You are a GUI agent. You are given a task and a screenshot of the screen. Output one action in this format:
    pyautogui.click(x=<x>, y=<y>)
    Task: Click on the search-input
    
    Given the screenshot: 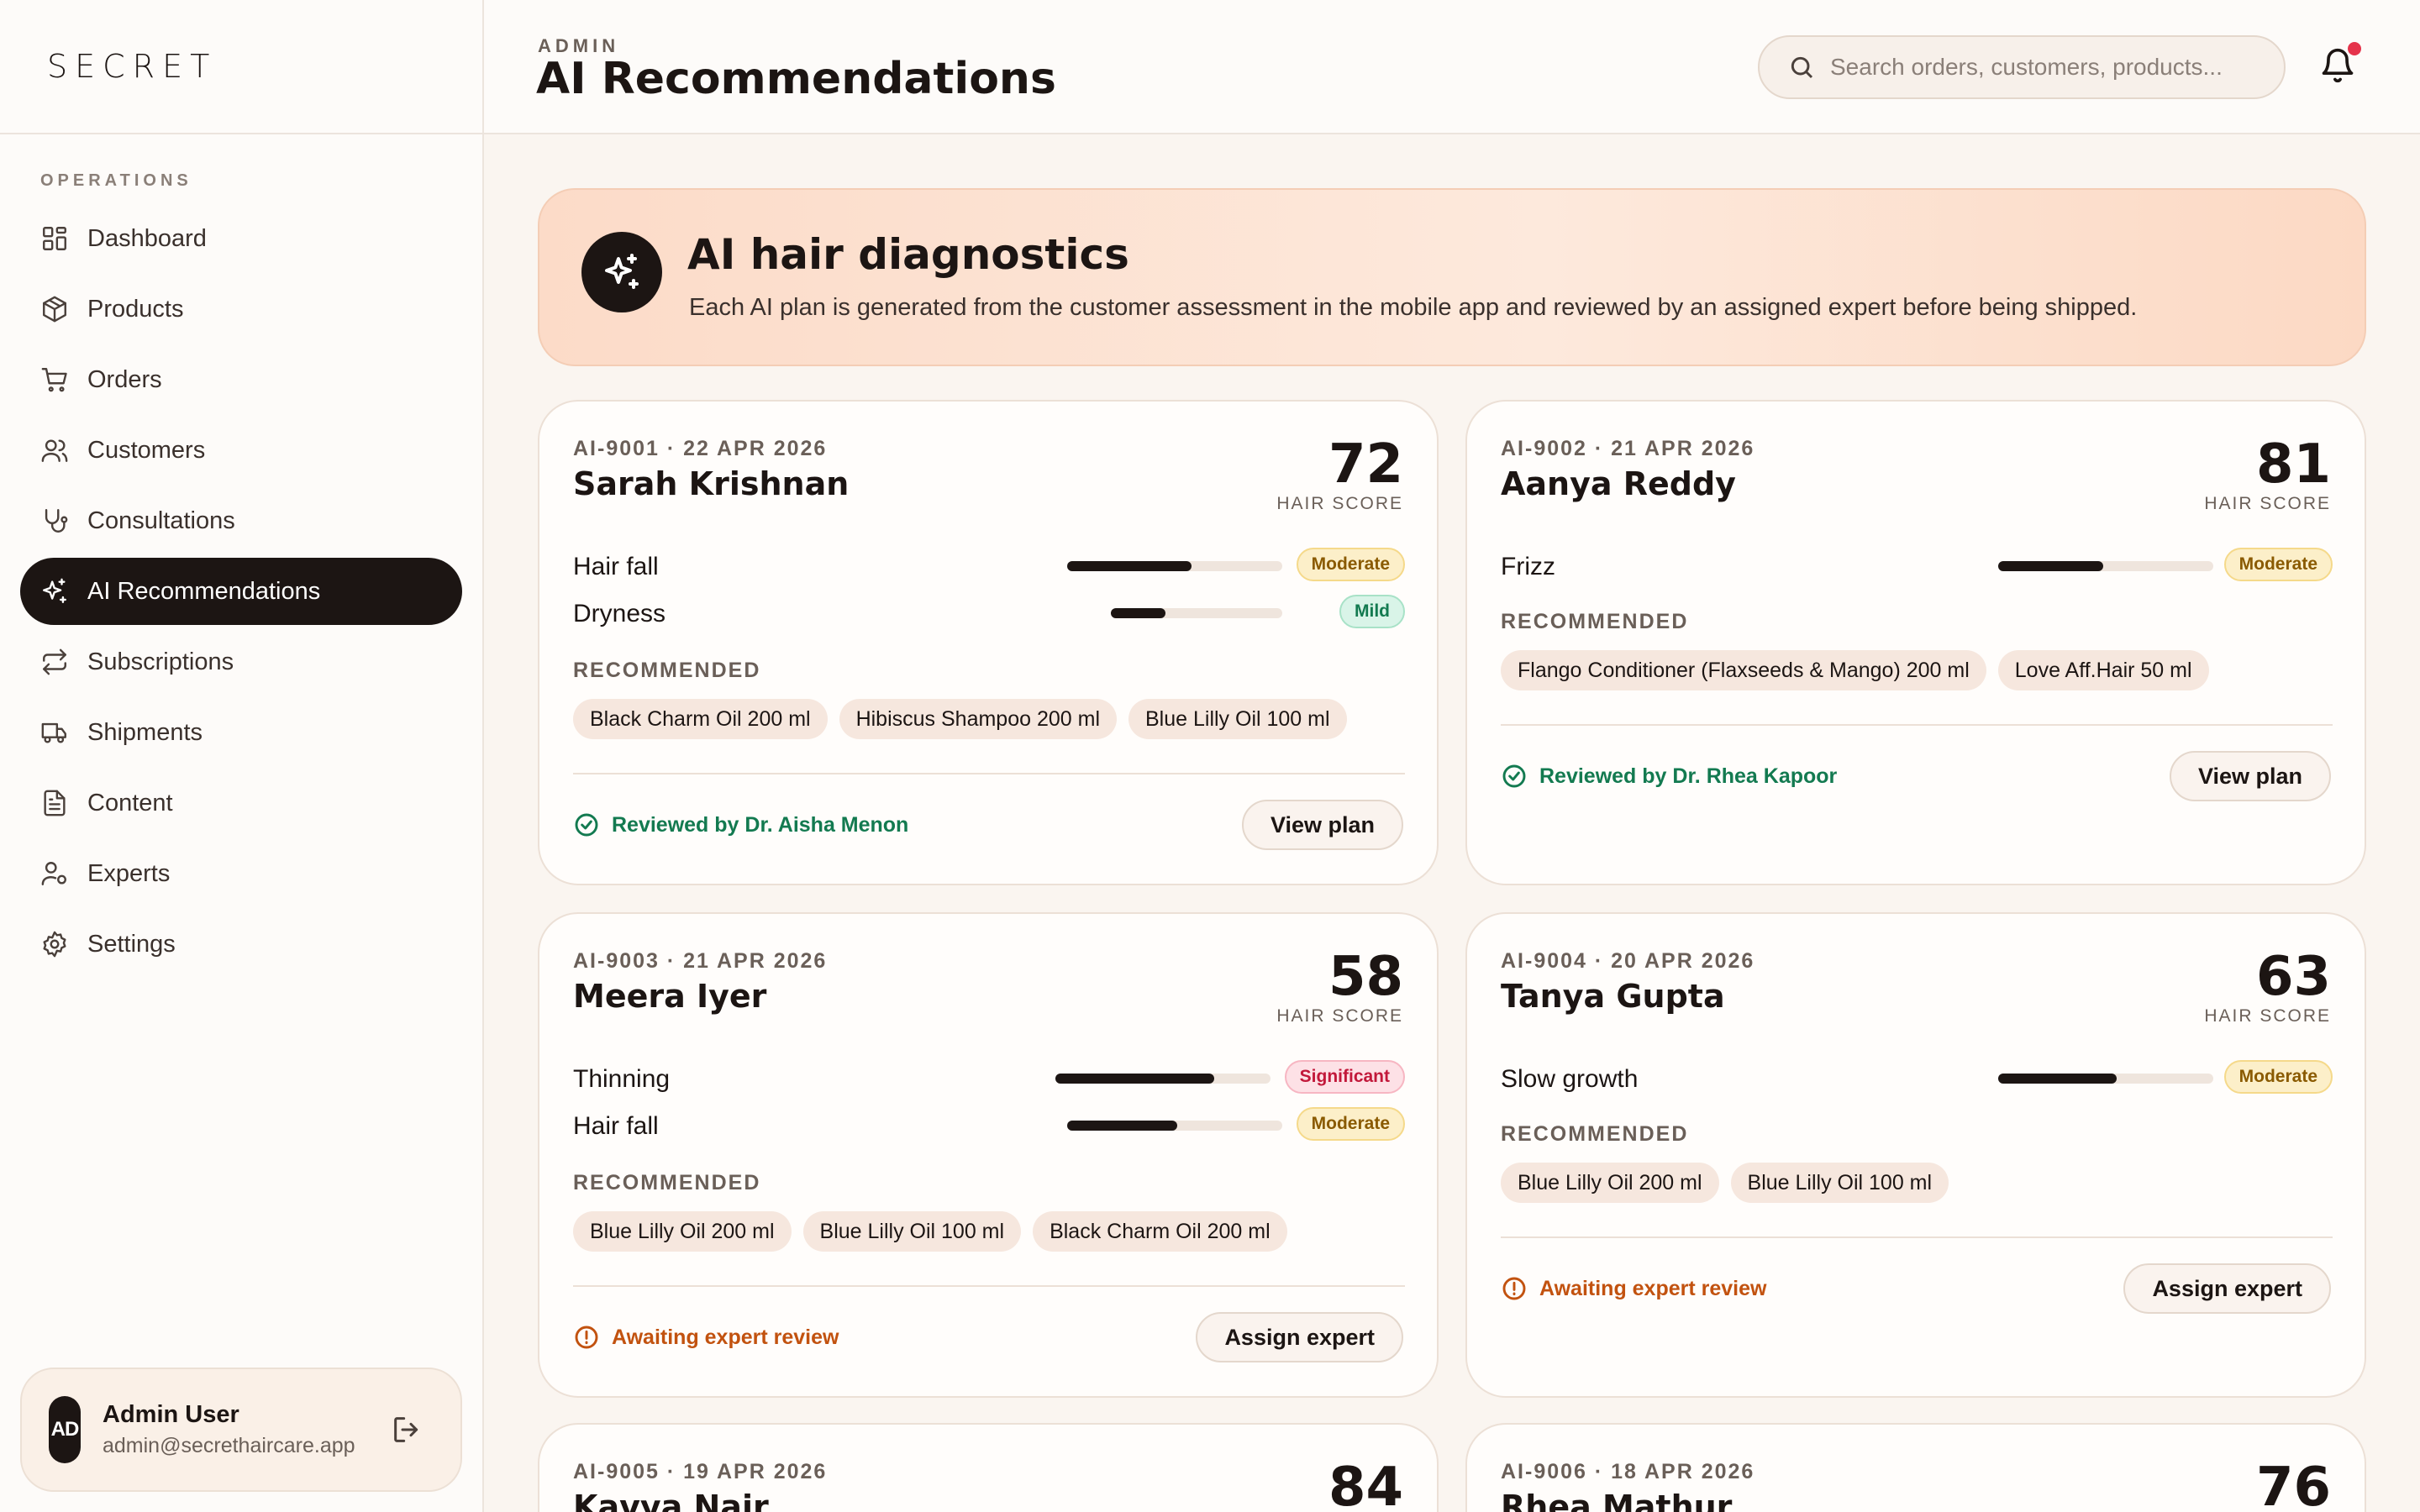 What is the action you would take?
    pyautogui.click(x=2048, y=67)
    